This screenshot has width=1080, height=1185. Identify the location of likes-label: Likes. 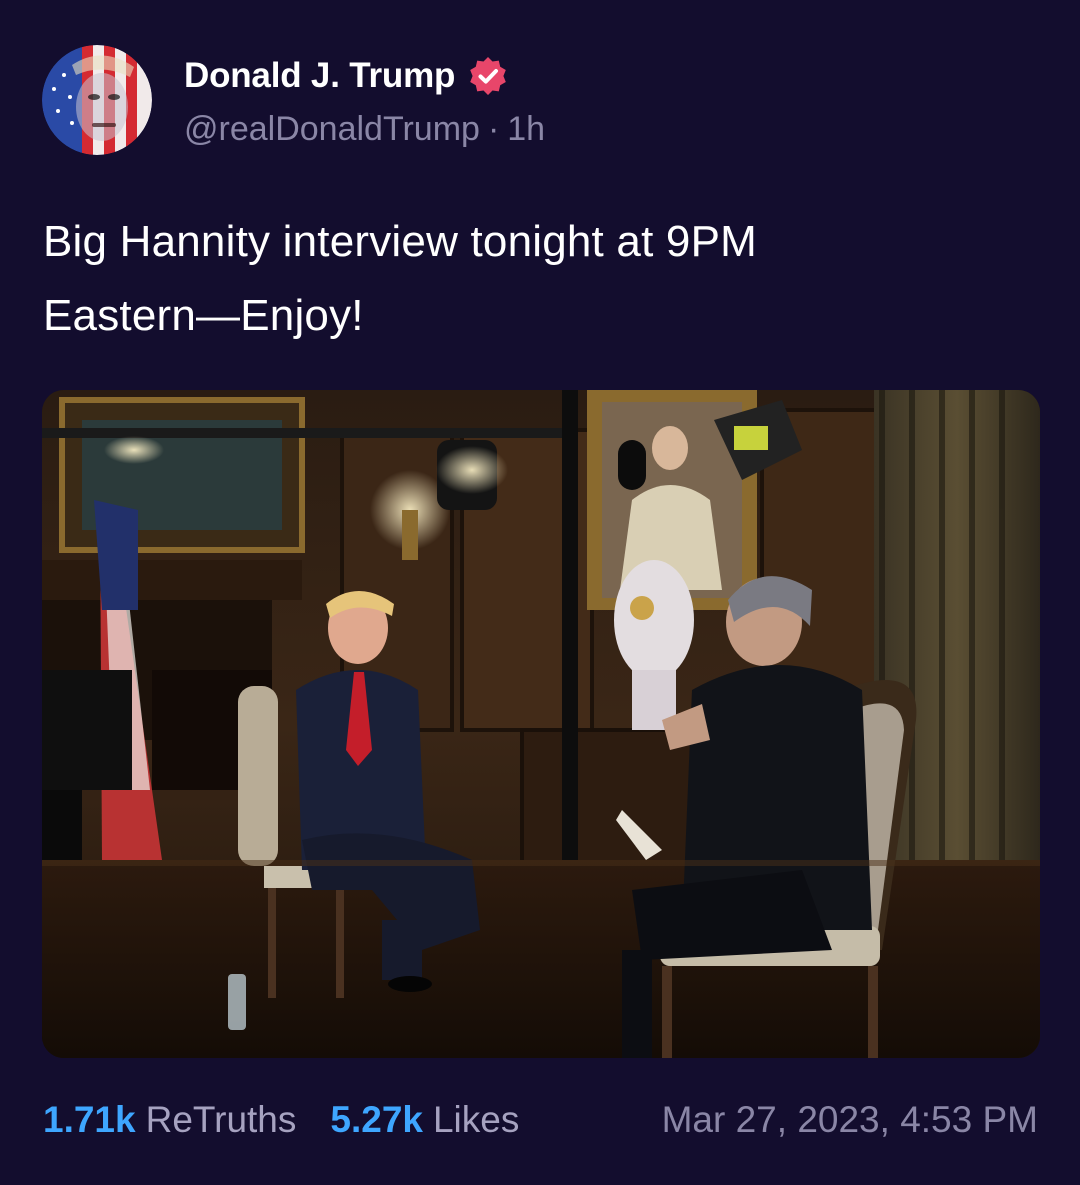
(476, 1119).